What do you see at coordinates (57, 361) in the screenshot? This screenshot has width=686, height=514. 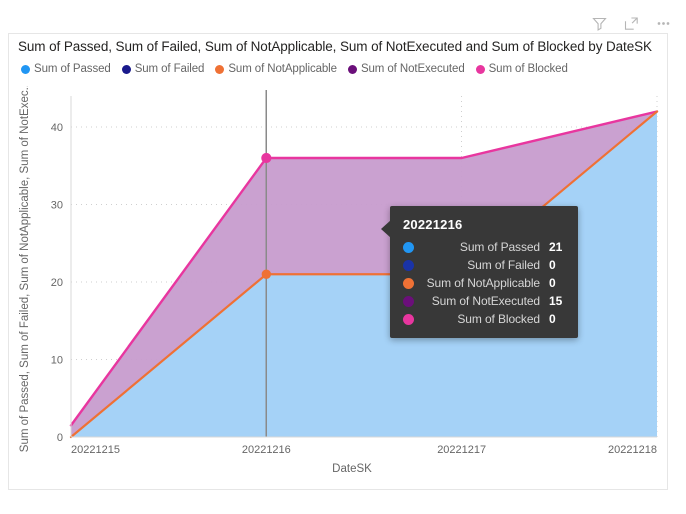 I see `svg-text: 10` at bounding box center [57, 361].